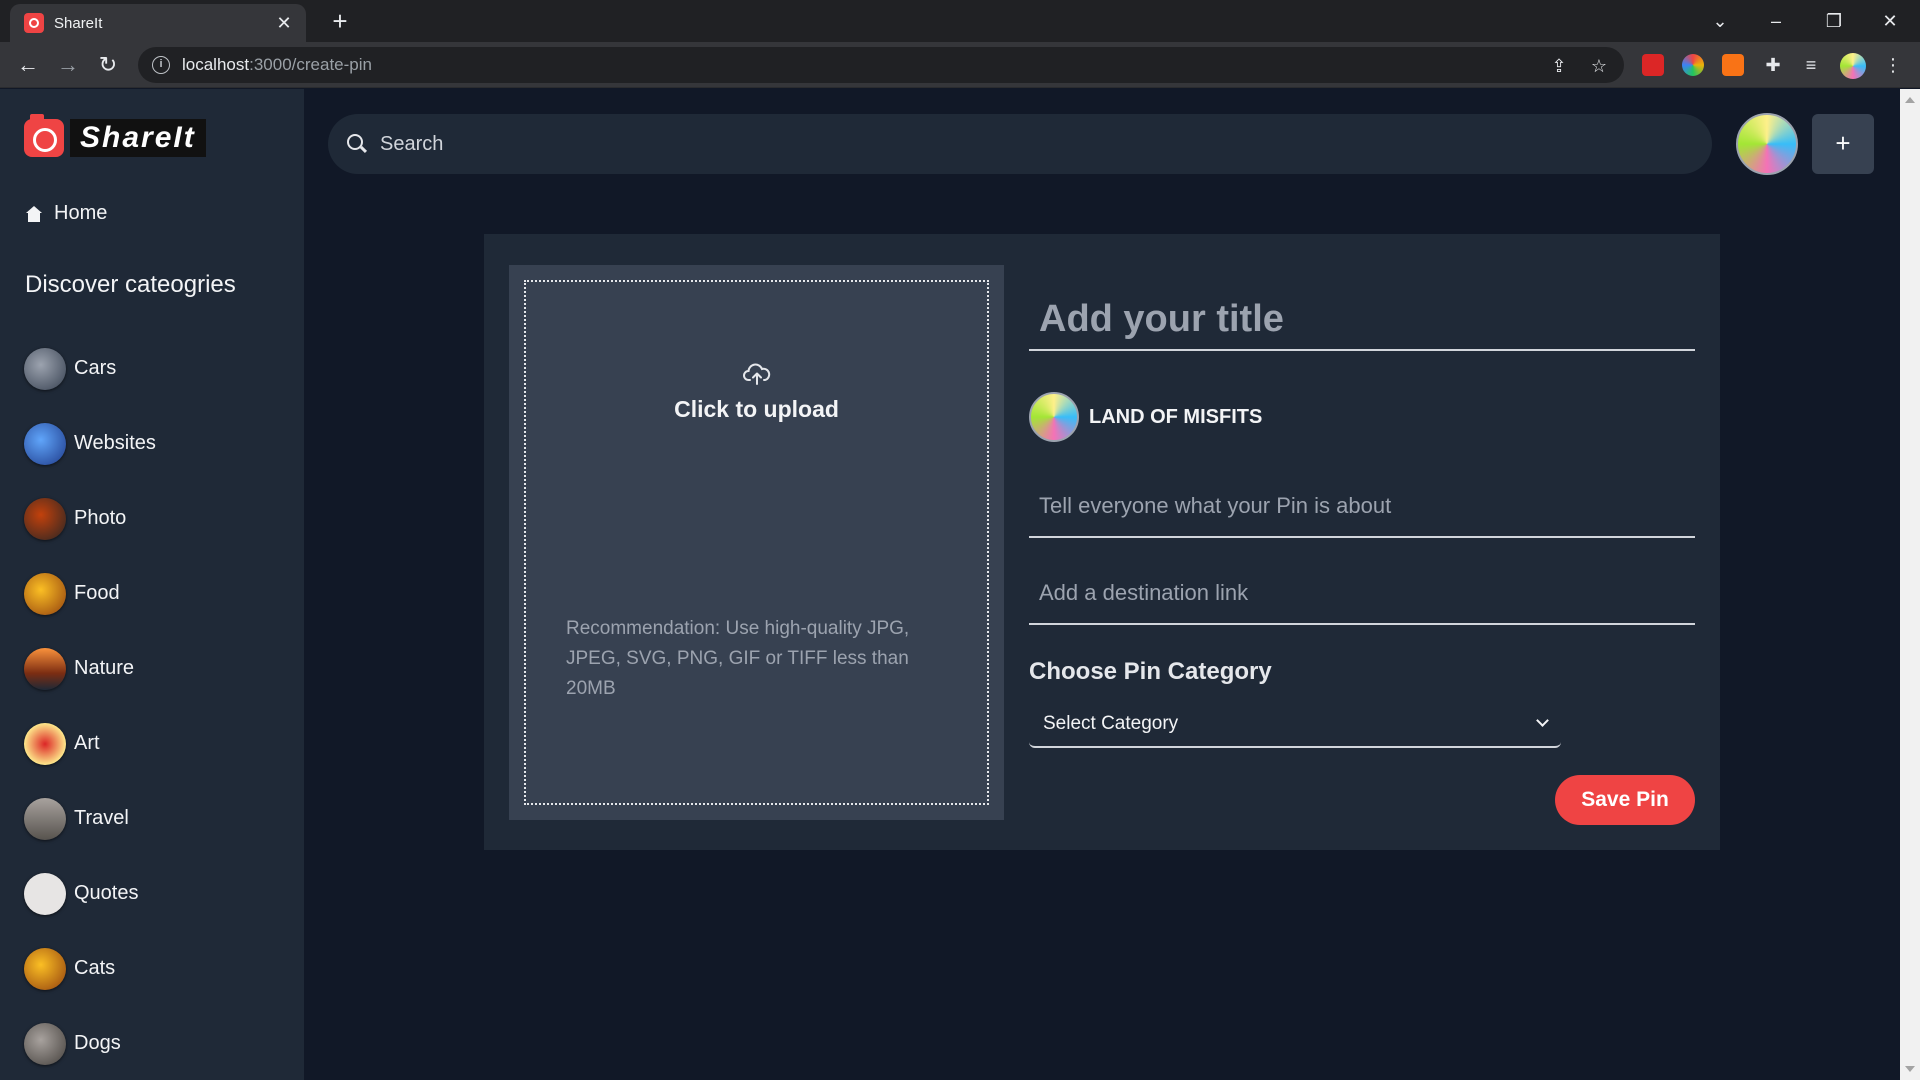 The height and width of the screenshot is (1080, 1920). Describe the element at coordinates (1720, 21) in the screenshot. I see `tab-search-chevron-icon: ⌄` at that location.